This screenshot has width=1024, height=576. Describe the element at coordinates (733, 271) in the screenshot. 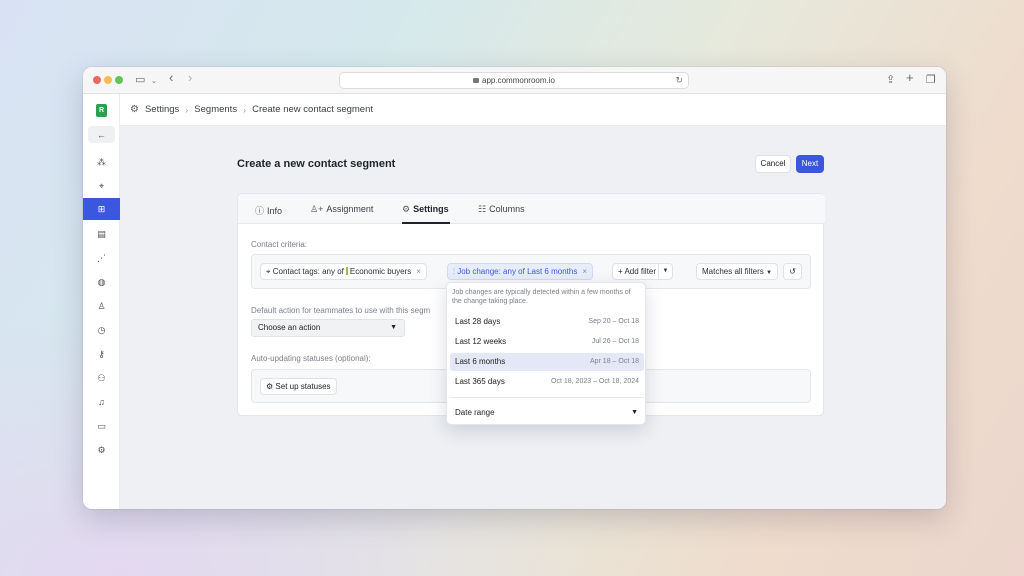

I see `matches-label: Matches all filters` at that location.